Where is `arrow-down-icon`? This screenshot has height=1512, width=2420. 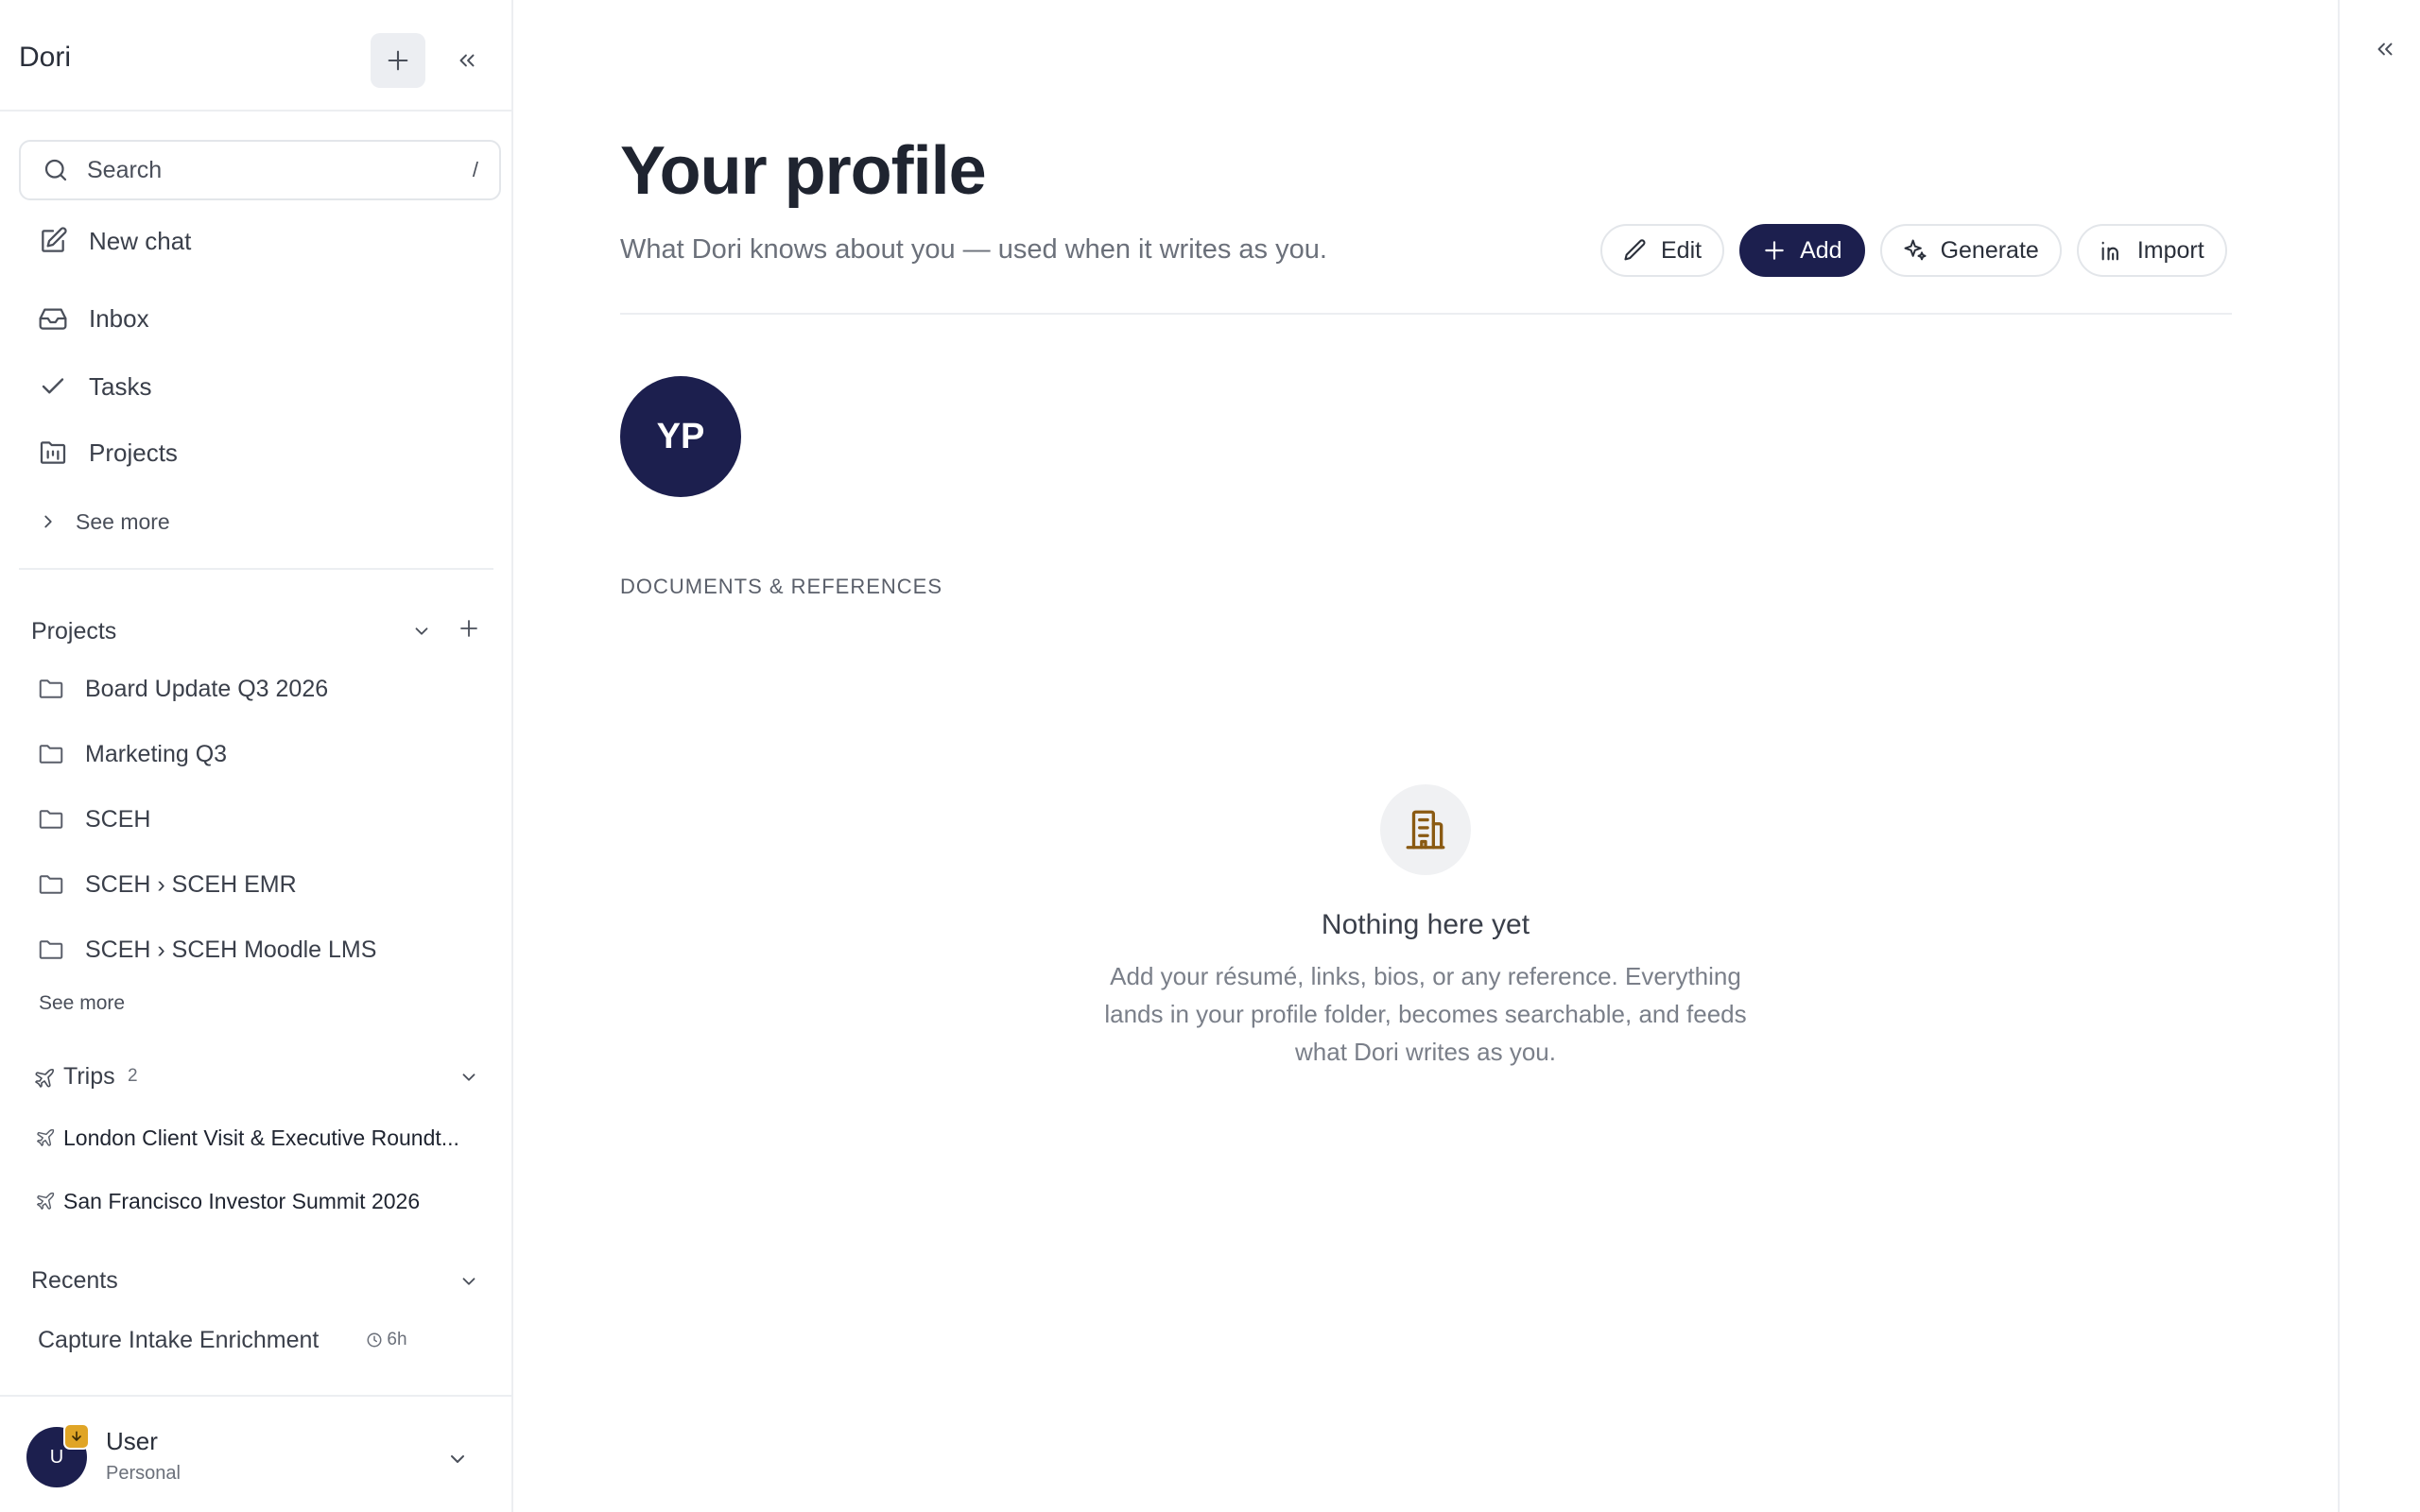 arrow-down-icon is located at coordinates (76, 1436).